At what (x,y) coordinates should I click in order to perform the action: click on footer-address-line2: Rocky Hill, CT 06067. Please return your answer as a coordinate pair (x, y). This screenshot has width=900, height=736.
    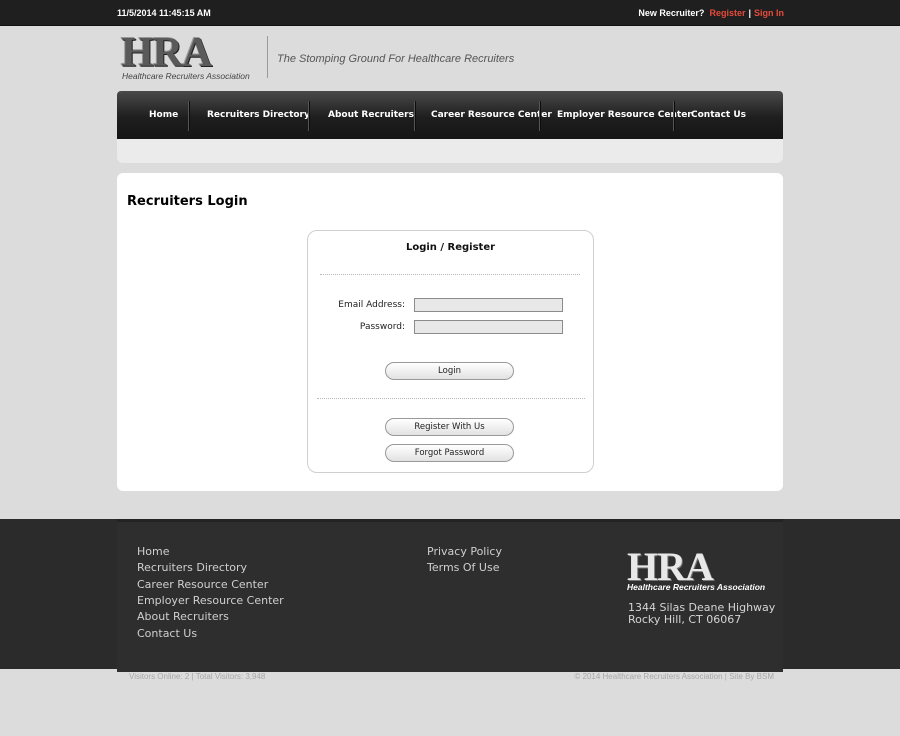
    Looking at the image, I should click on (685, 619).